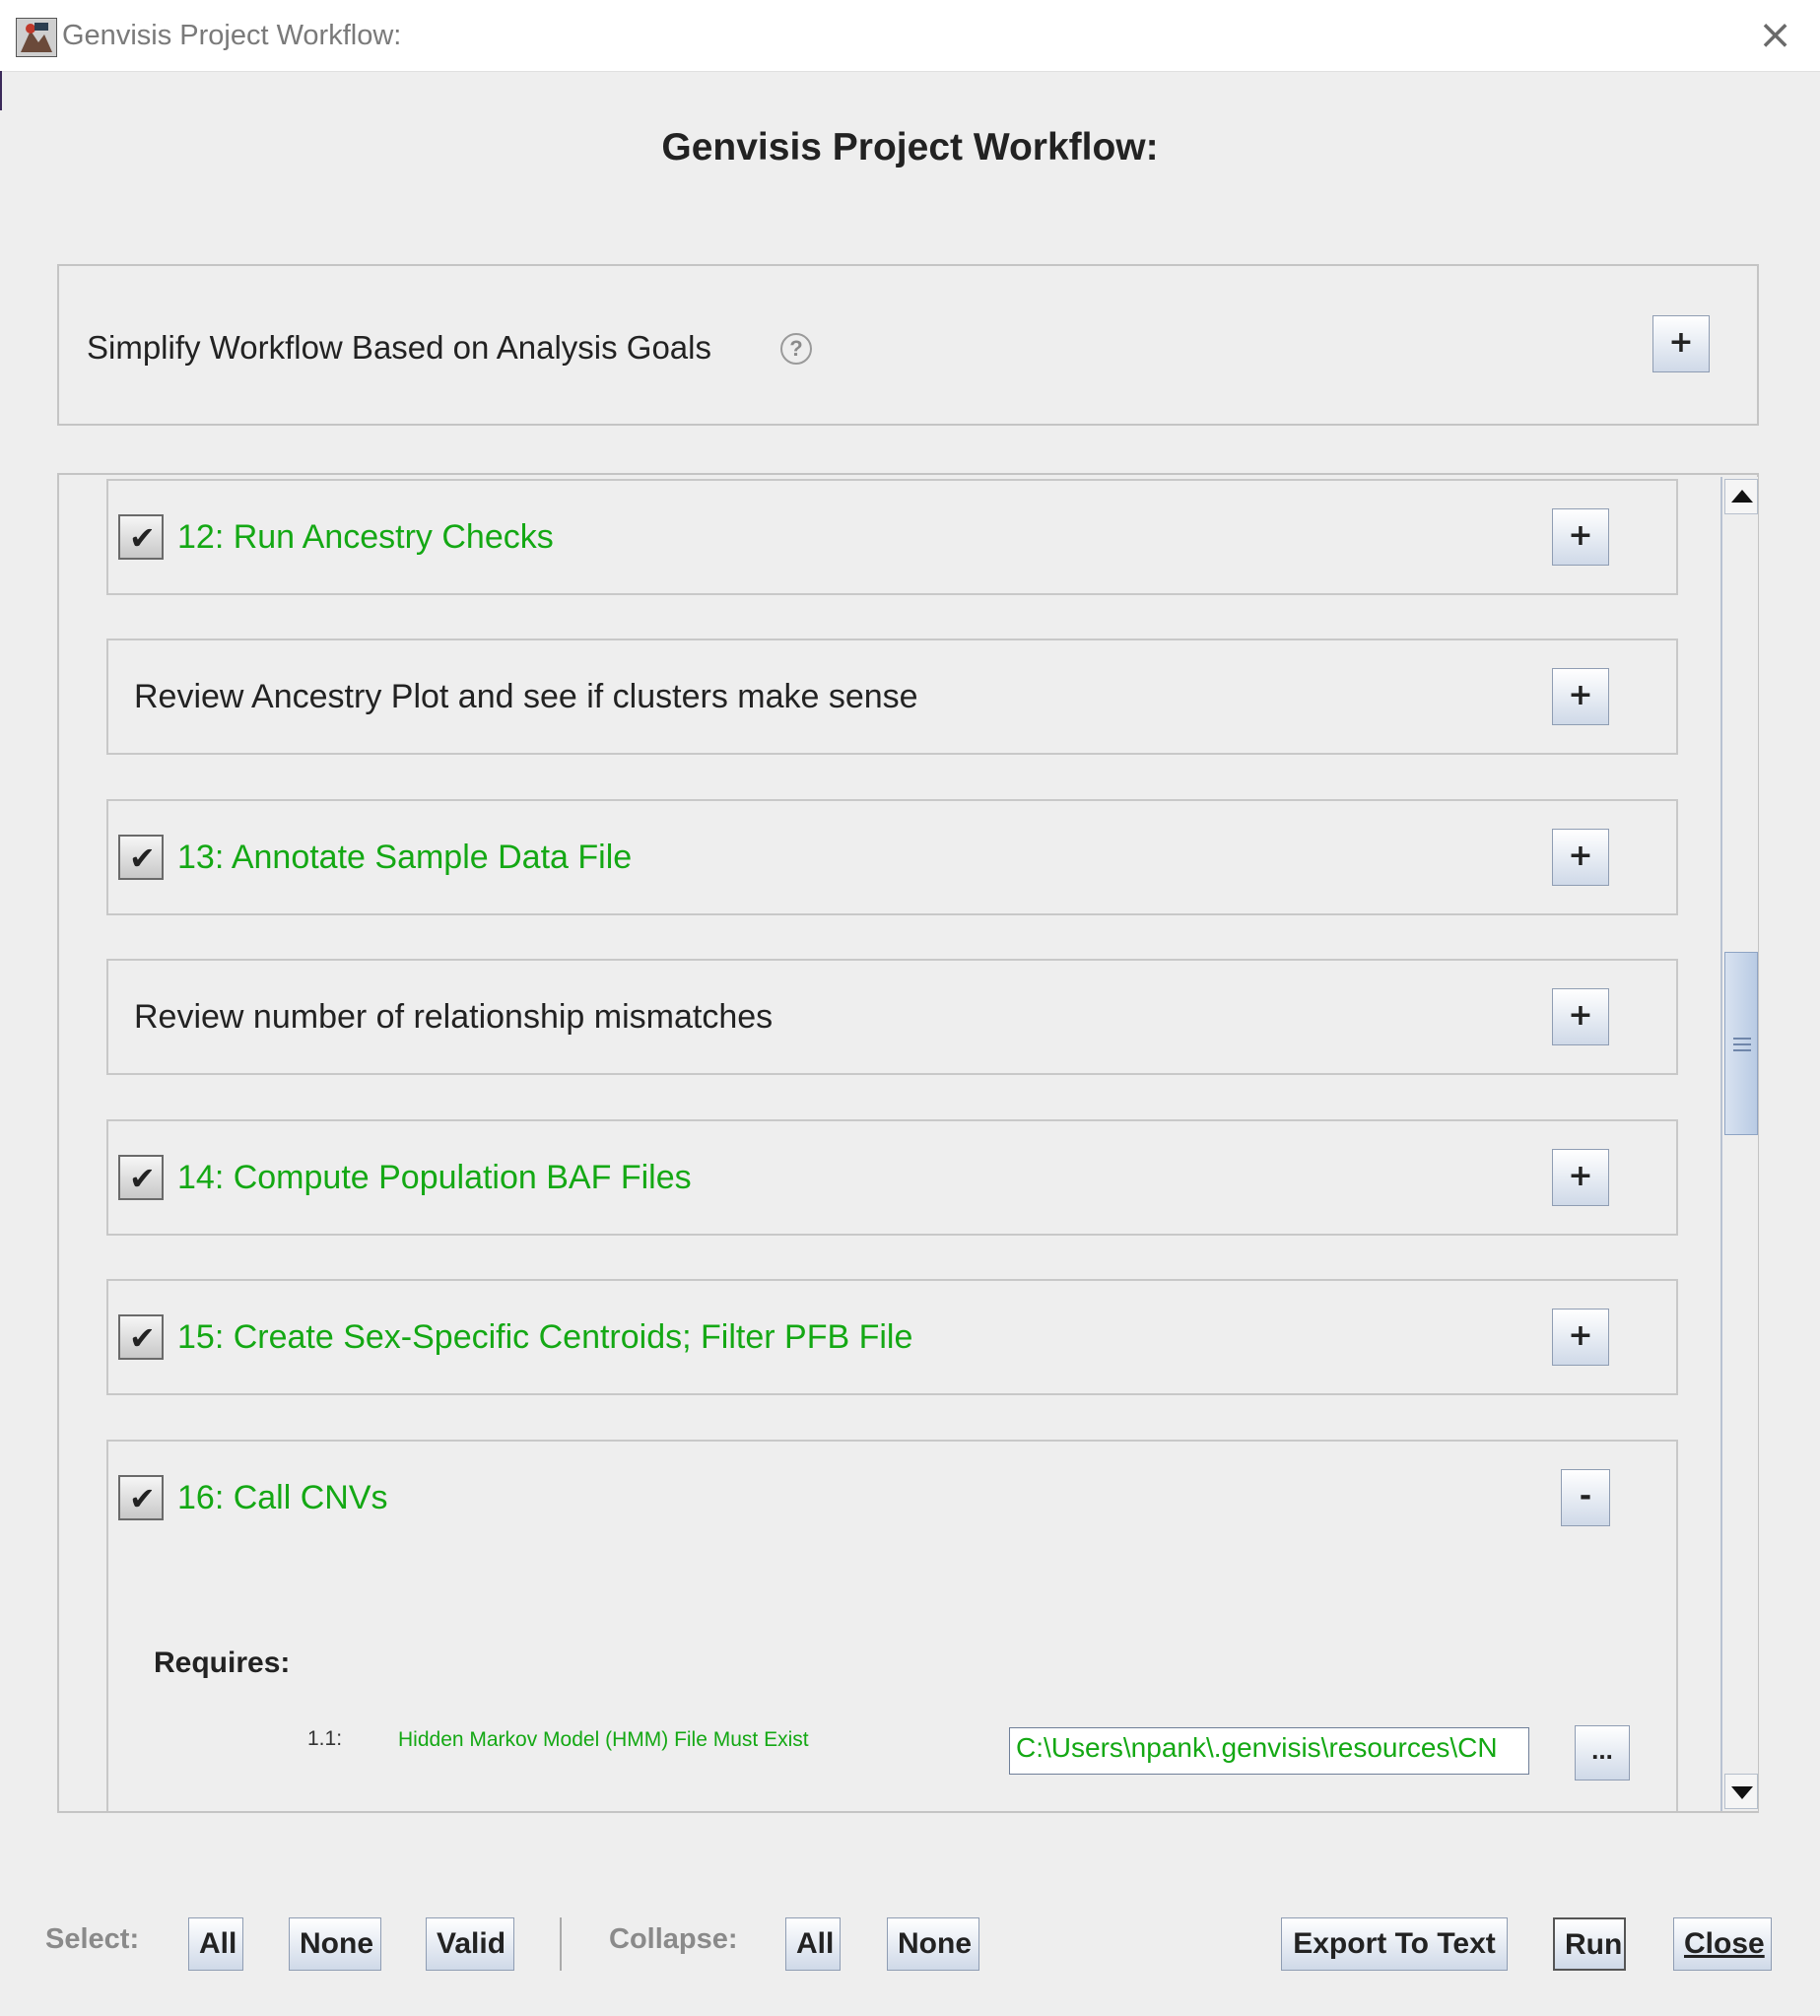 This screenshot has width=1820, height=2016. I want to click on step-15-expand-button: +, so click(1580, 1337).